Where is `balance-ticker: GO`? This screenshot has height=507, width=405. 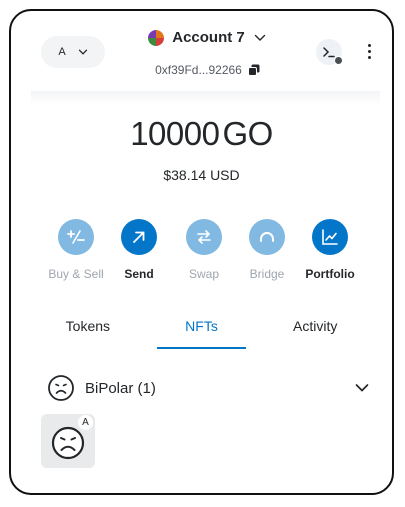
balance-ticker: GO is located at coordinates (247, 133).